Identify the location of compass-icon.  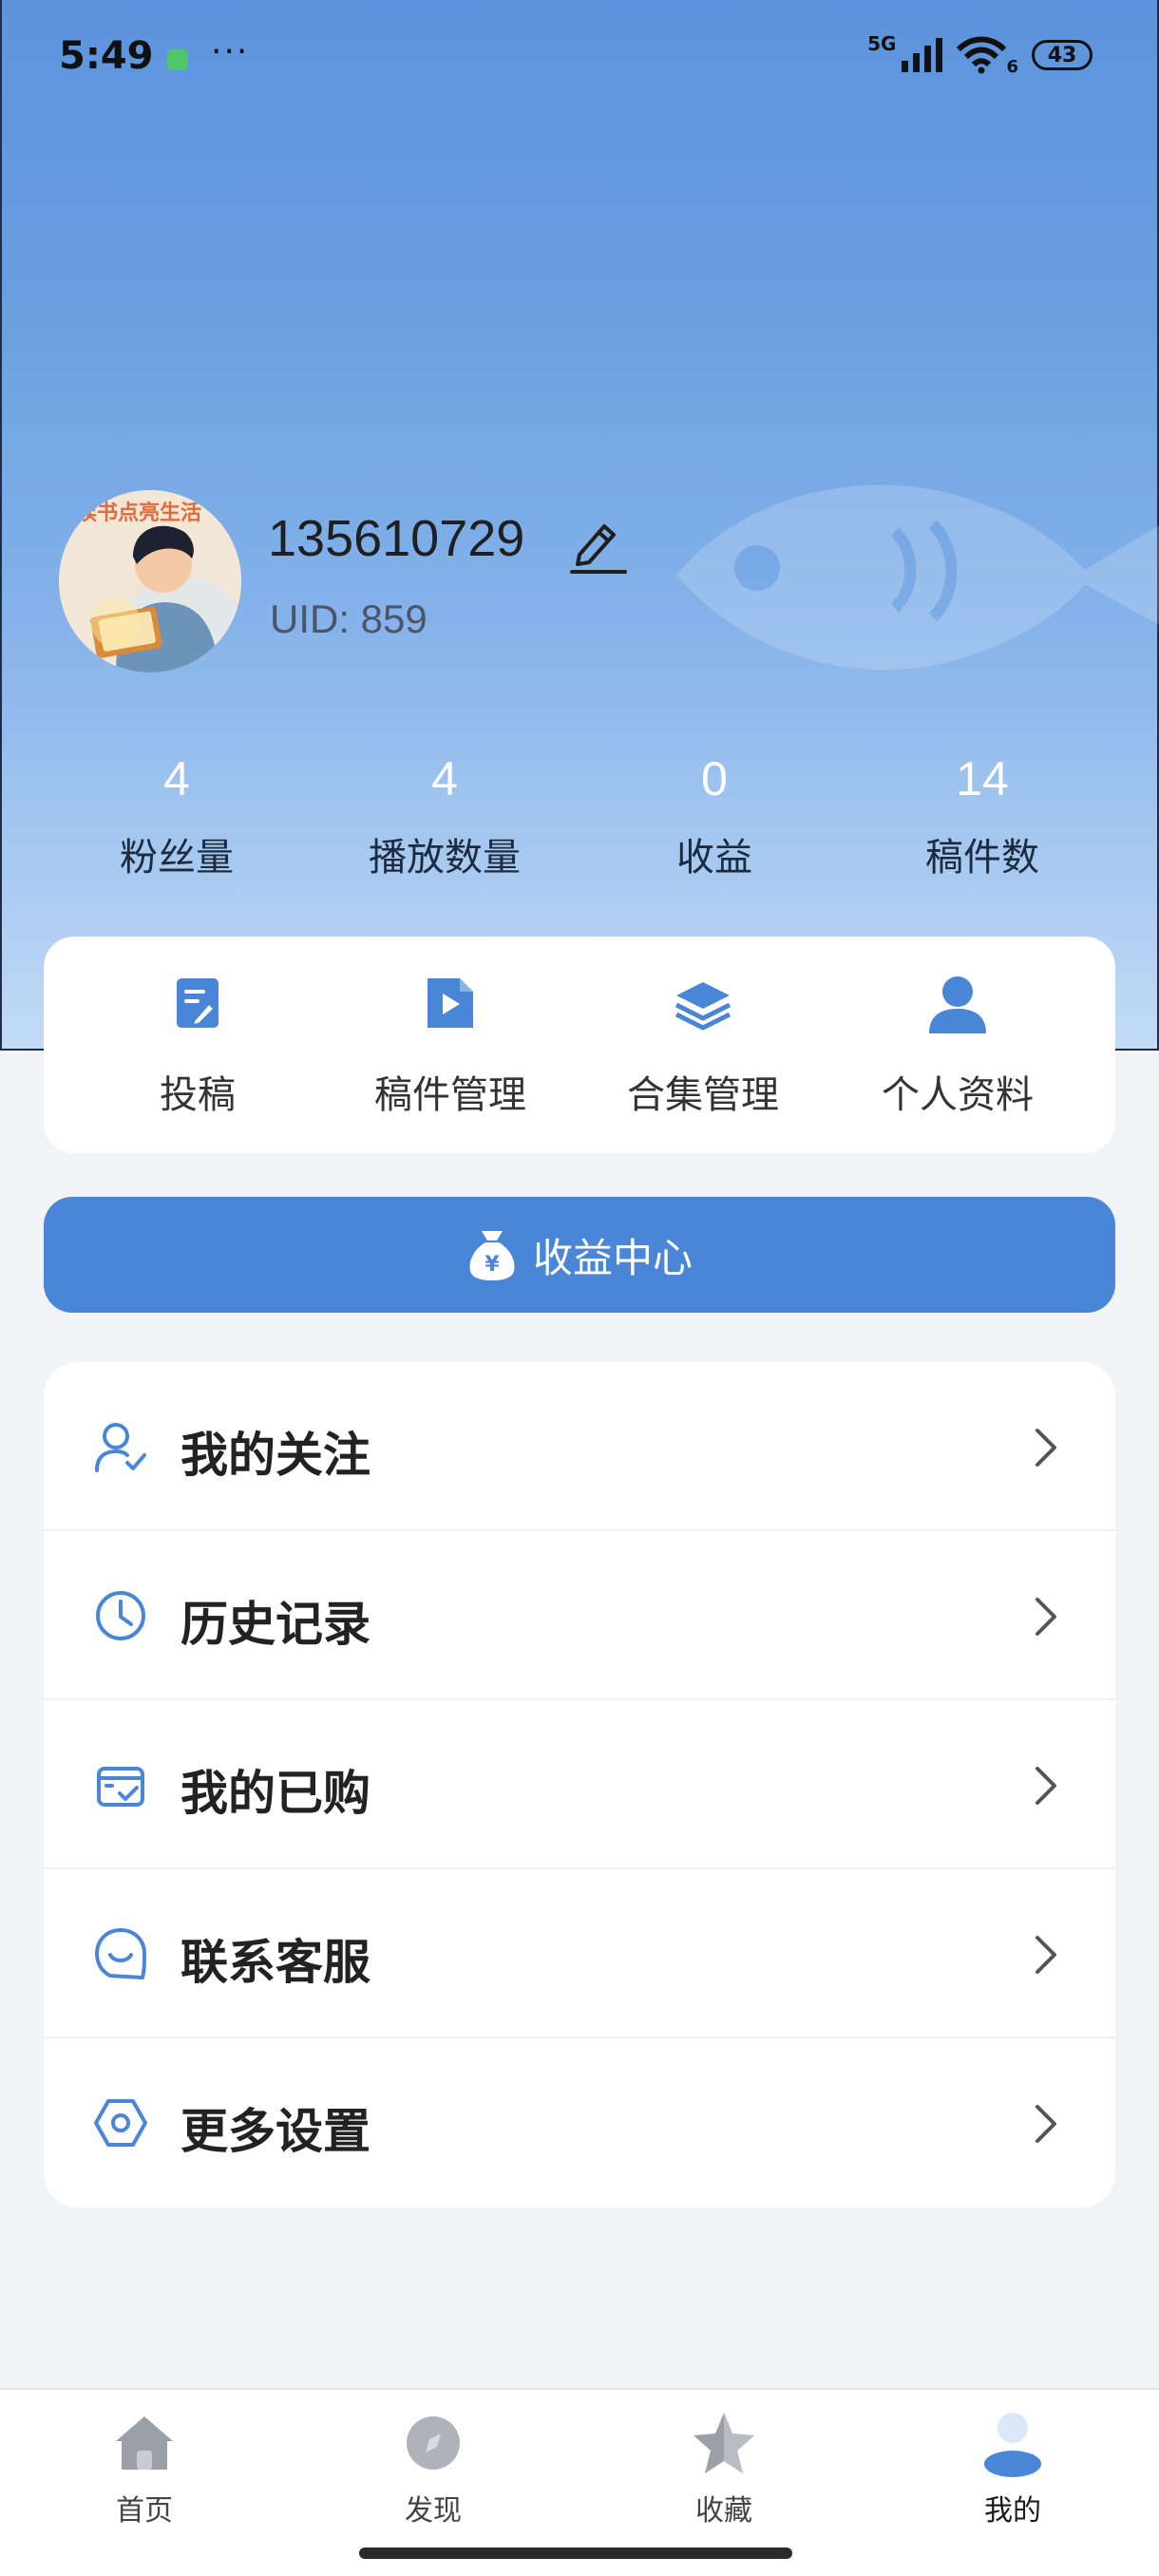
(433, 2443).